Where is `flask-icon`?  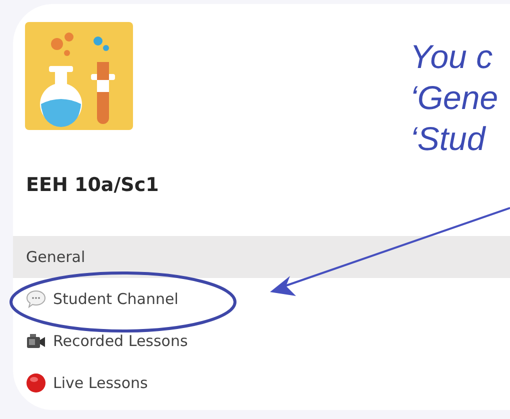 flask-icon is located at coordinates (79, 76).